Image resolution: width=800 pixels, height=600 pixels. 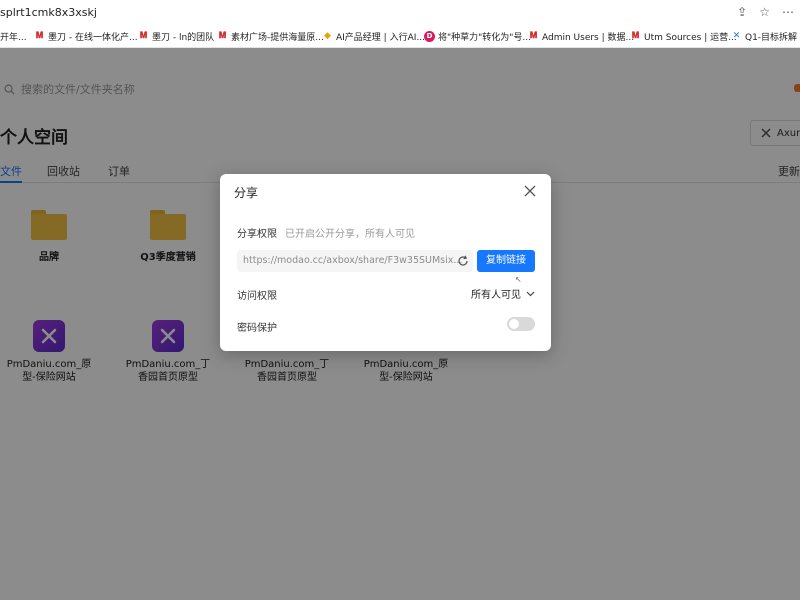 What do you see at coordinates (788, 12) in the screenshot?
I see `more-icon: ⋯` at bounding box center [788, 12].